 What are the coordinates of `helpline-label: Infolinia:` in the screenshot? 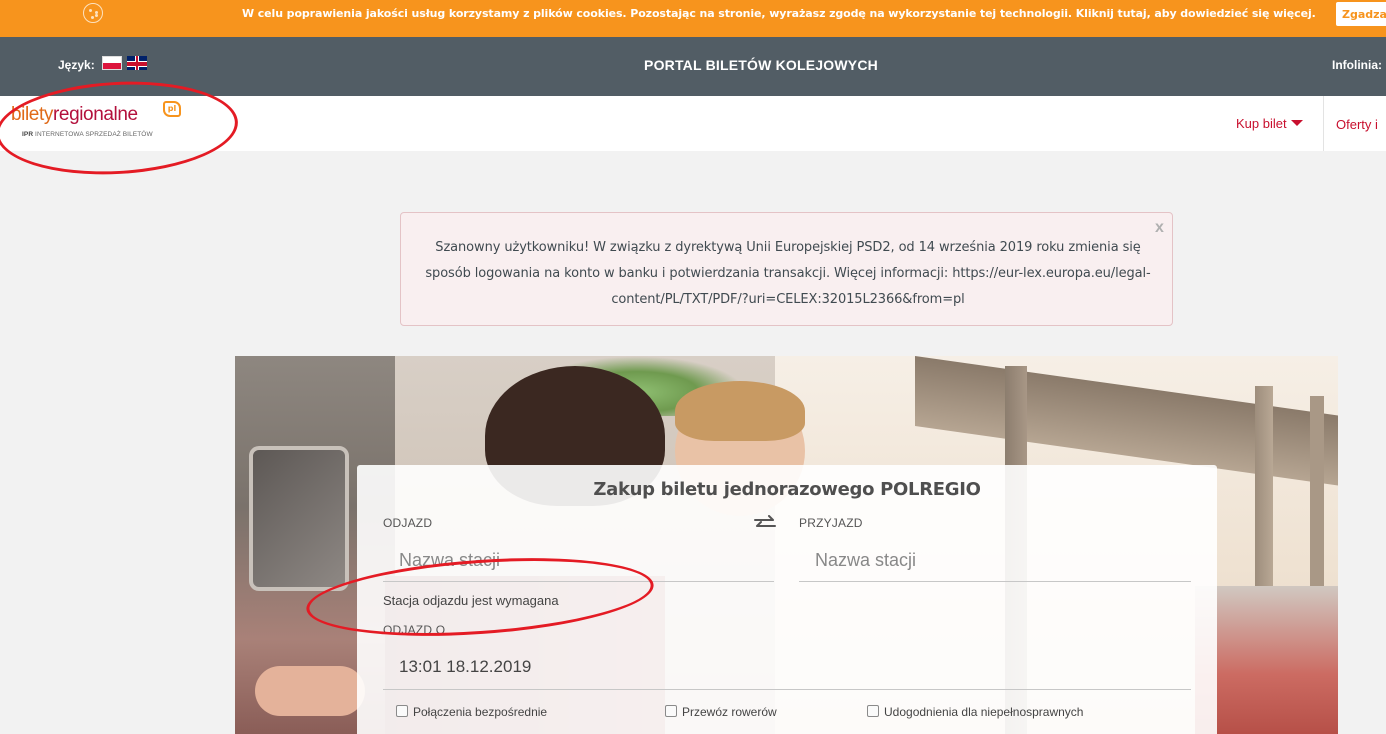 It's located at (1357, 65).